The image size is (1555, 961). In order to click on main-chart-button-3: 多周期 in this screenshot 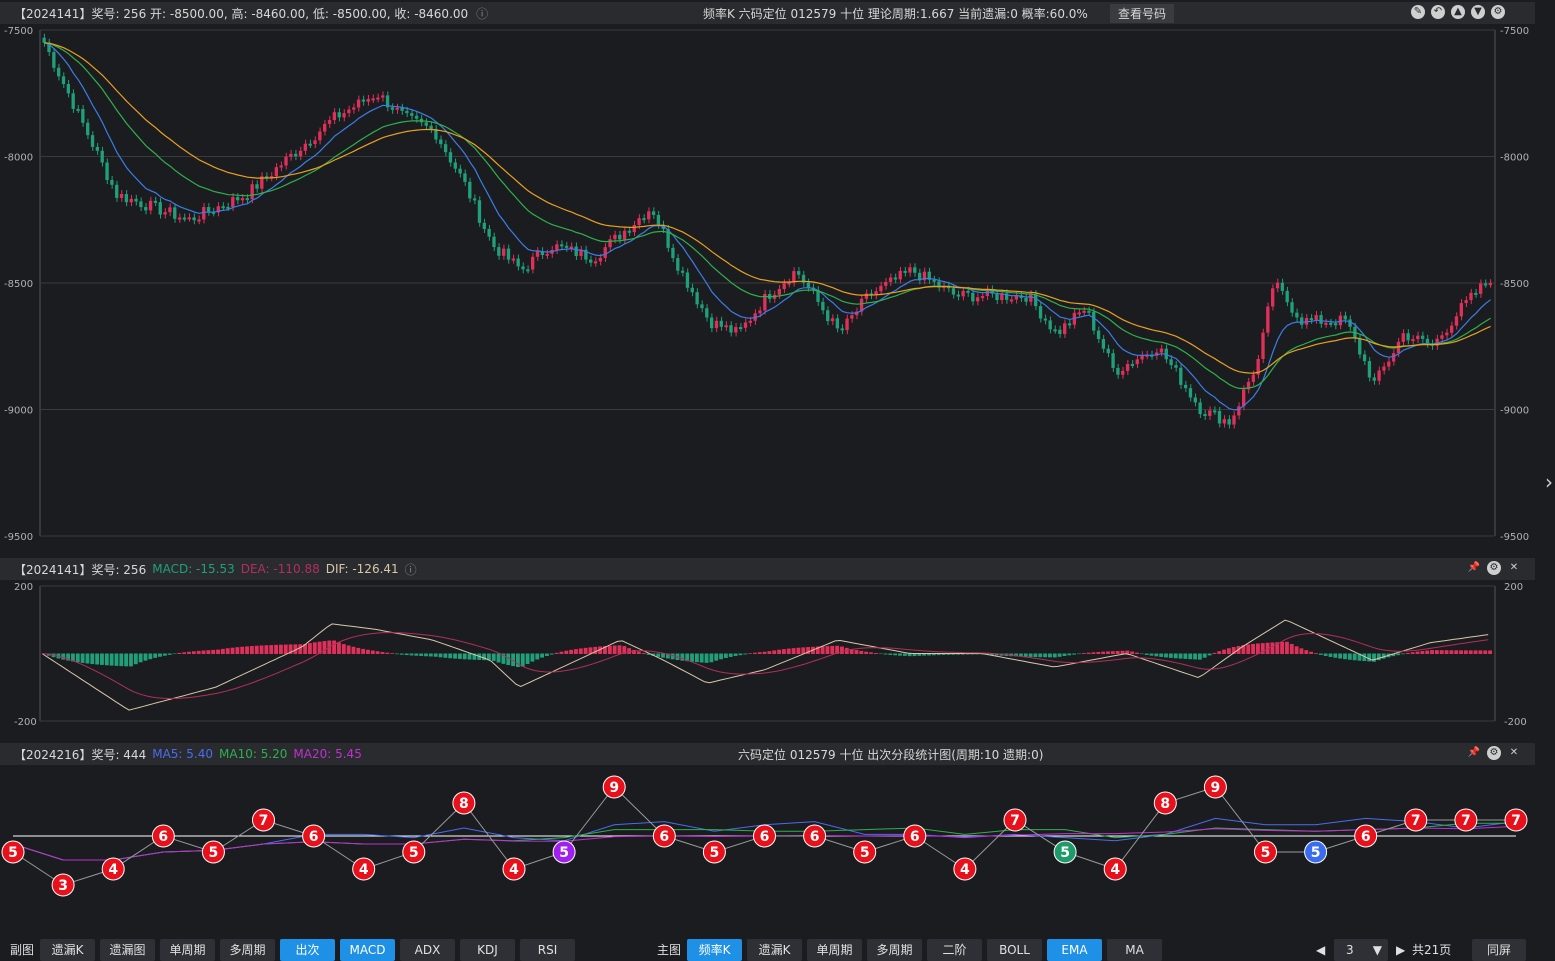, I will do `click(894, 950)`.